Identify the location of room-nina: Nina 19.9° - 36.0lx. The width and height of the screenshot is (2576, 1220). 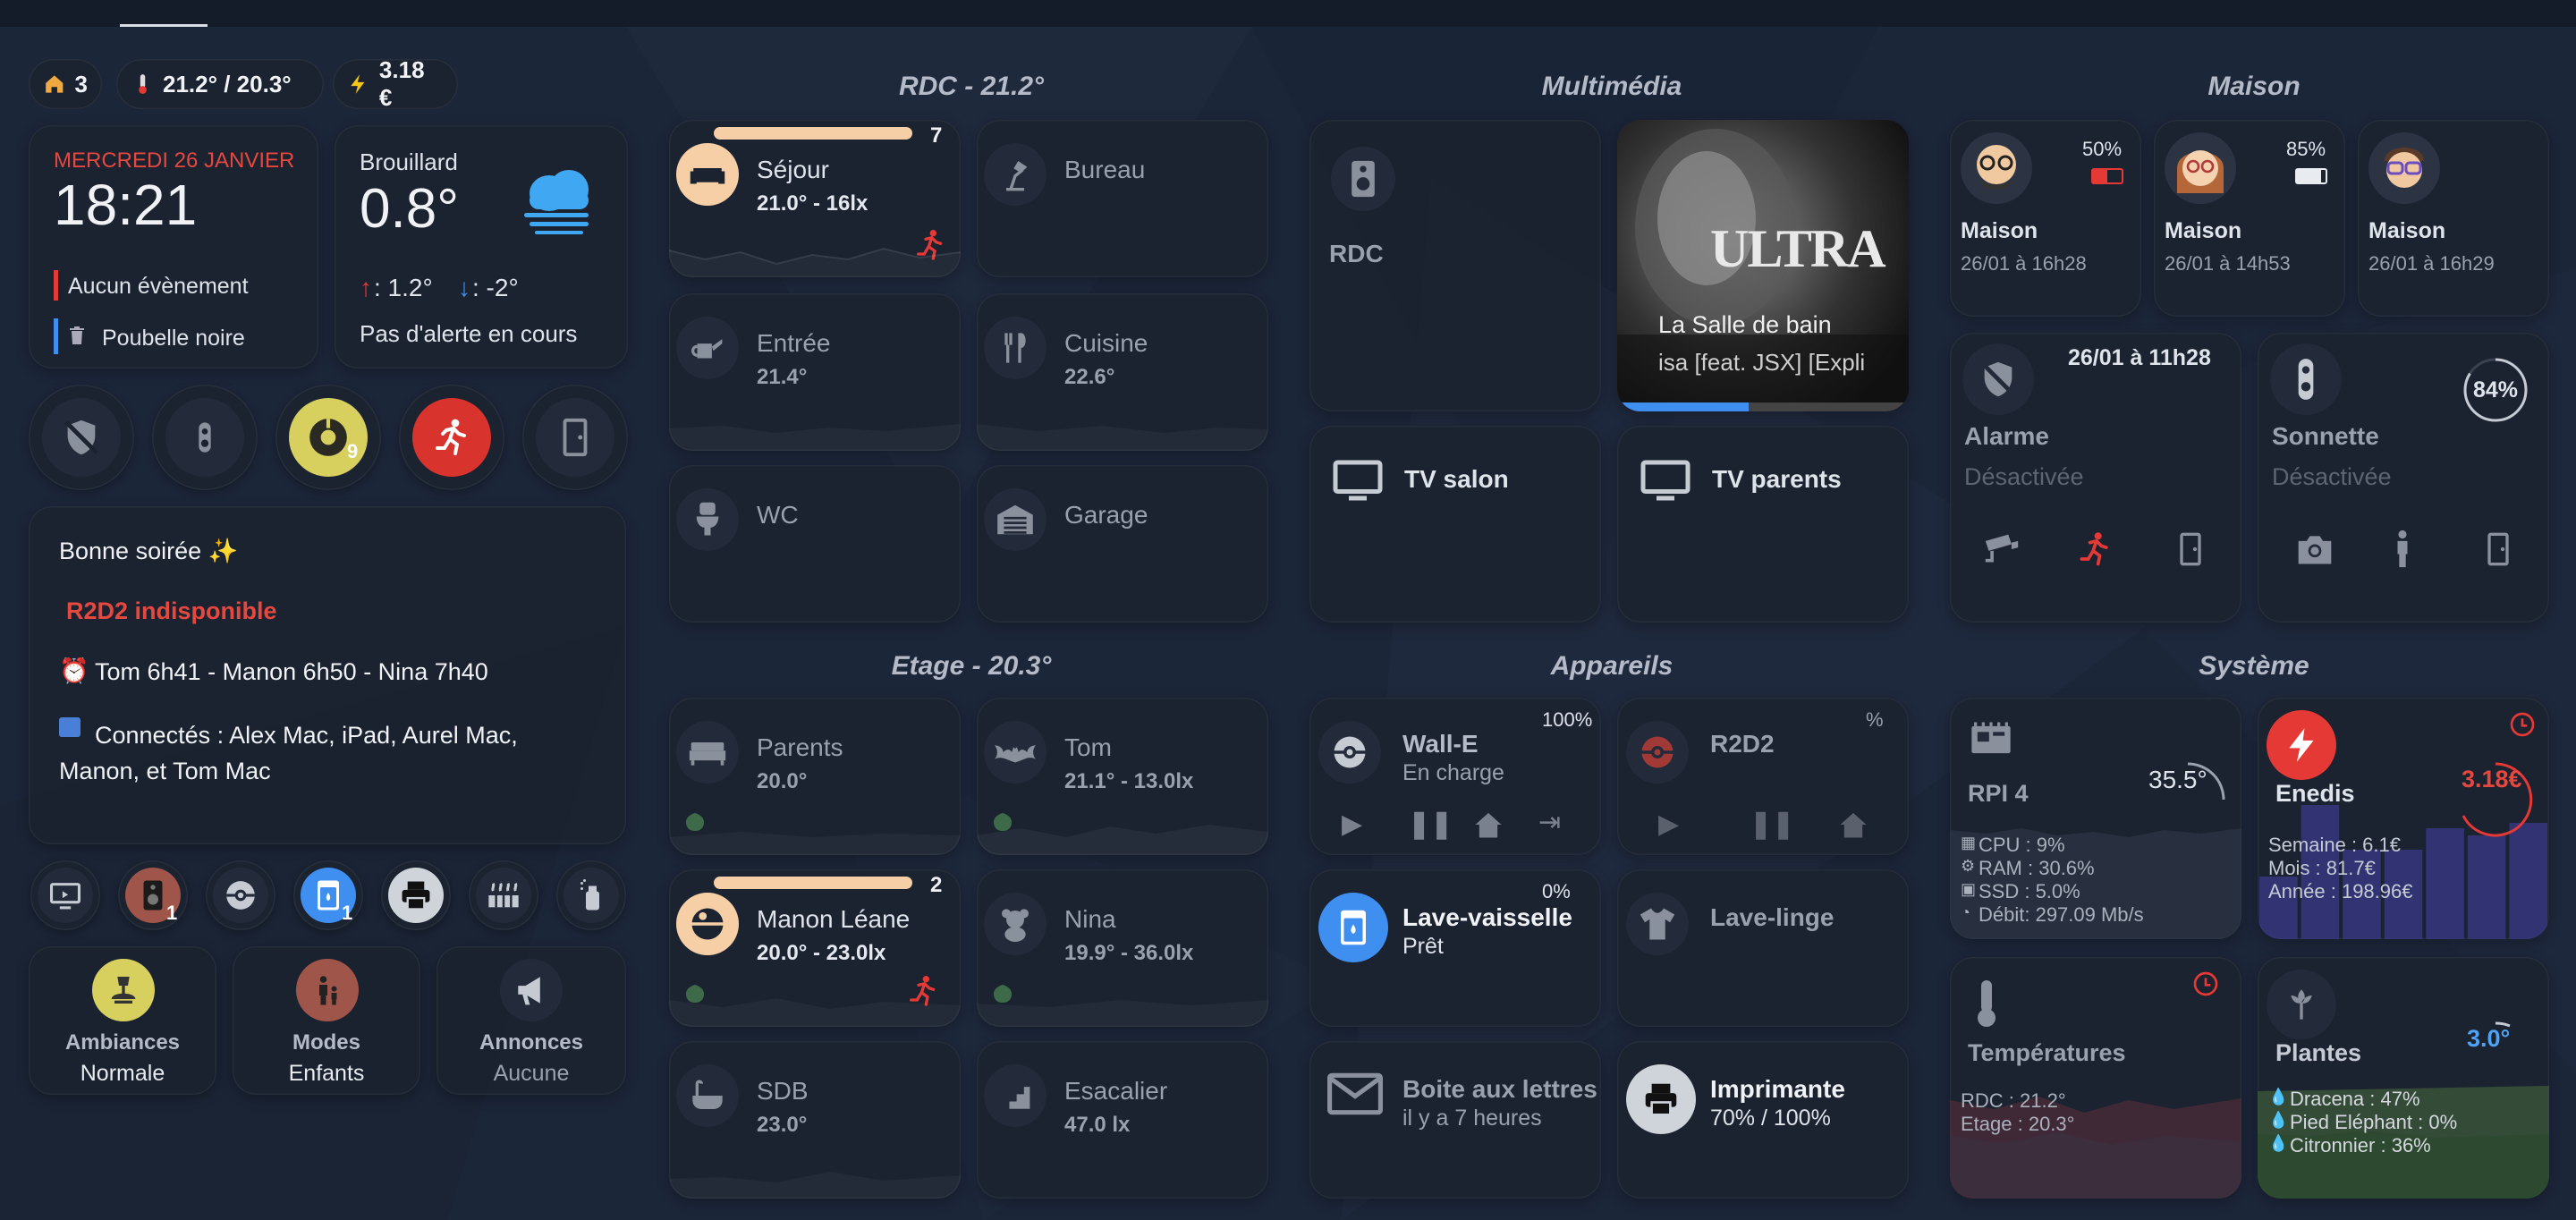
(1122, 948).